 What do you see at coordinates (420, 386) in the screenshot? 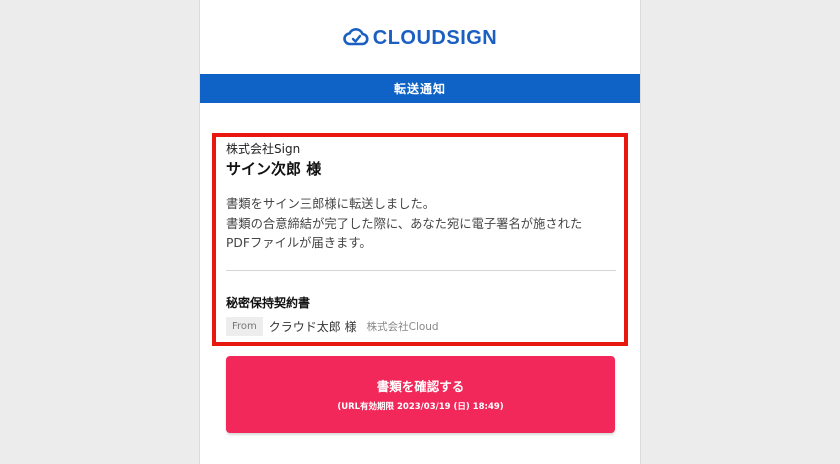
I see `button-label: 書類を確認する` at bounding box center [420, 386].